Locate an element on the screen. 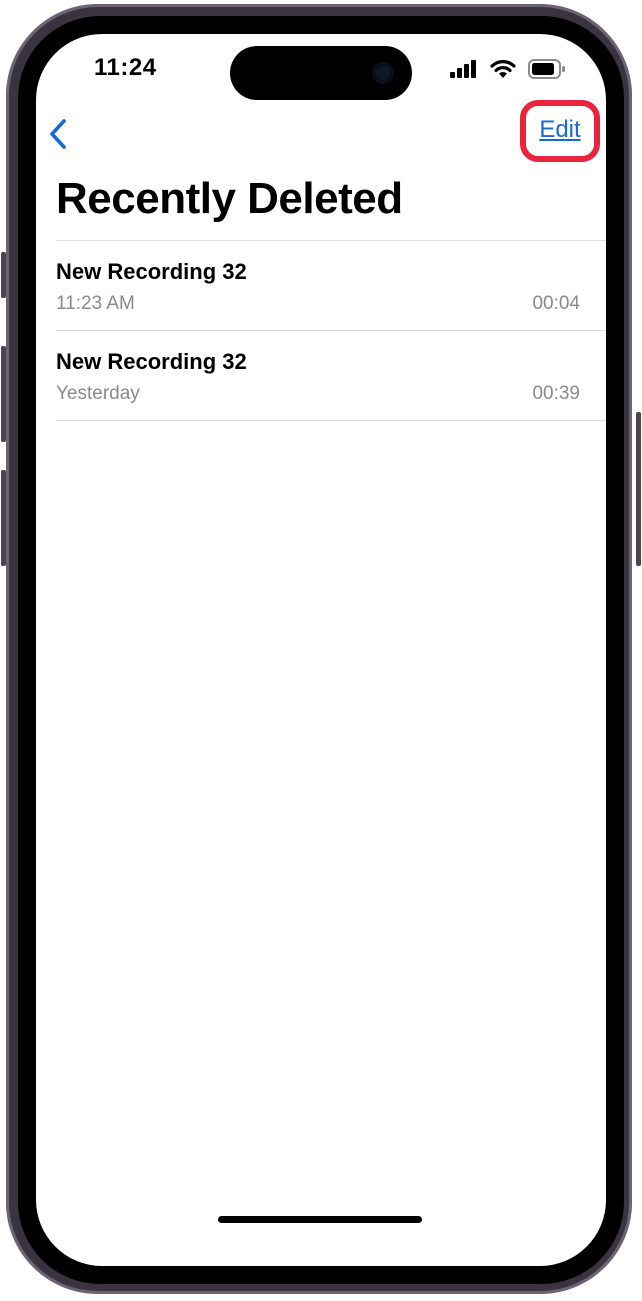  back-button is located at coordinates (58, 134).